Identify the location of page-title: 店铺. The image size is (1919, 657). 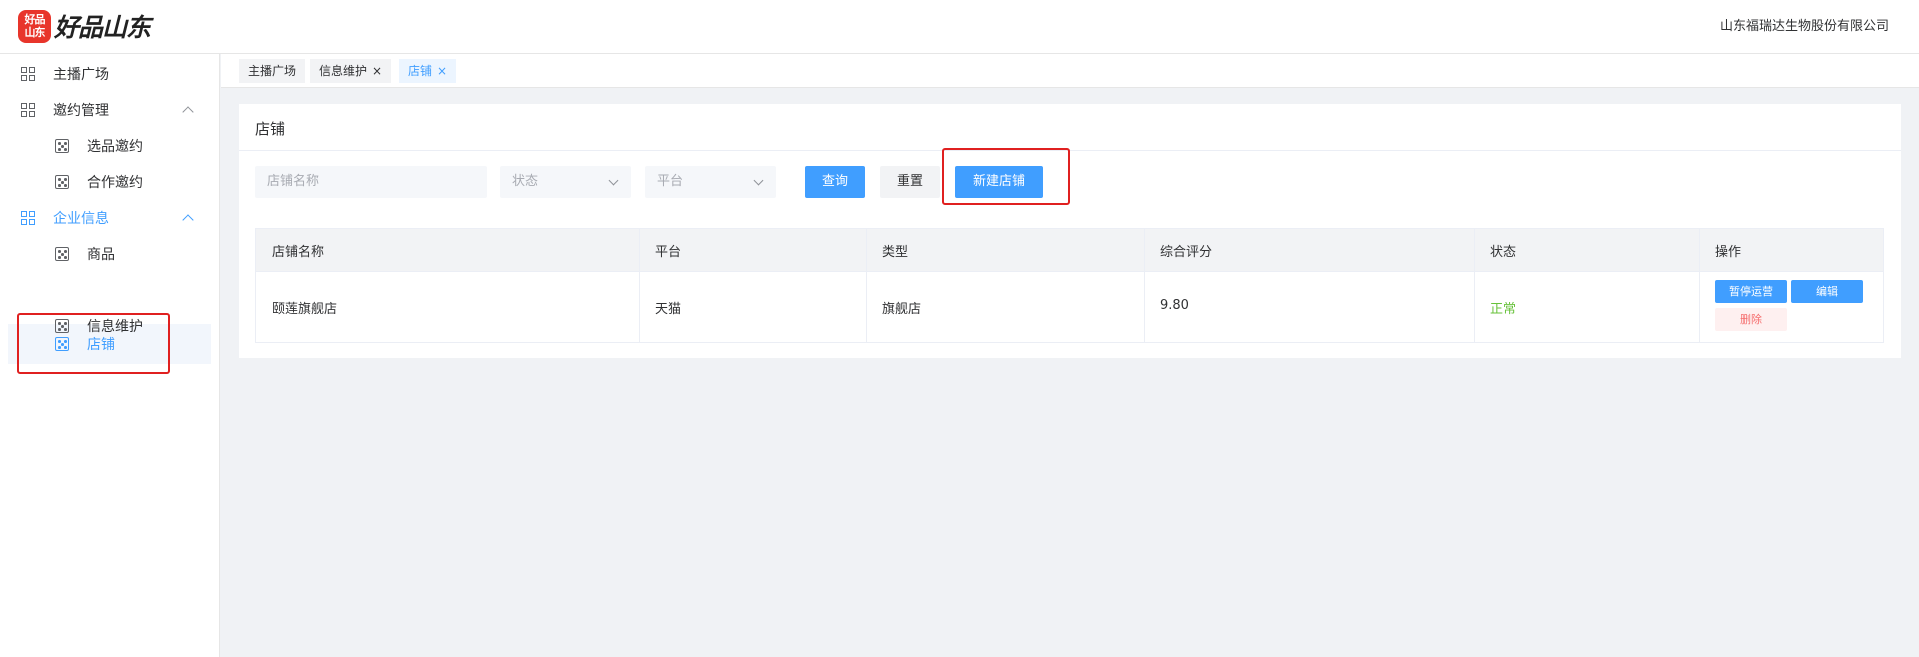
(270, 129).